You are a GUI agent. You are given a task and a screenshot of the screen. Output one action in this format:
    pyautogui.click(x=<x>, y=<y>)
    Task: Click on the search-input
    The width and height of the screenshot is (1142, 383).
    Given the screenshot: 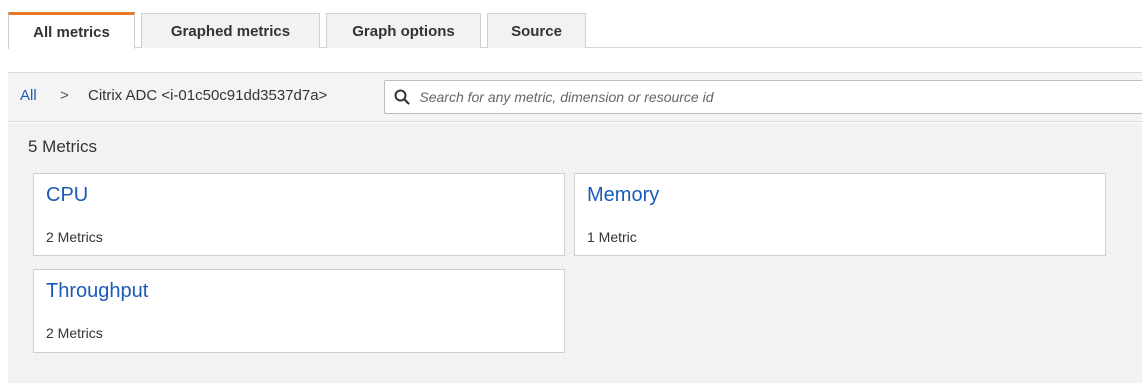 What is the action you would take?
    pyautogui.click(x=780, y=97)
    